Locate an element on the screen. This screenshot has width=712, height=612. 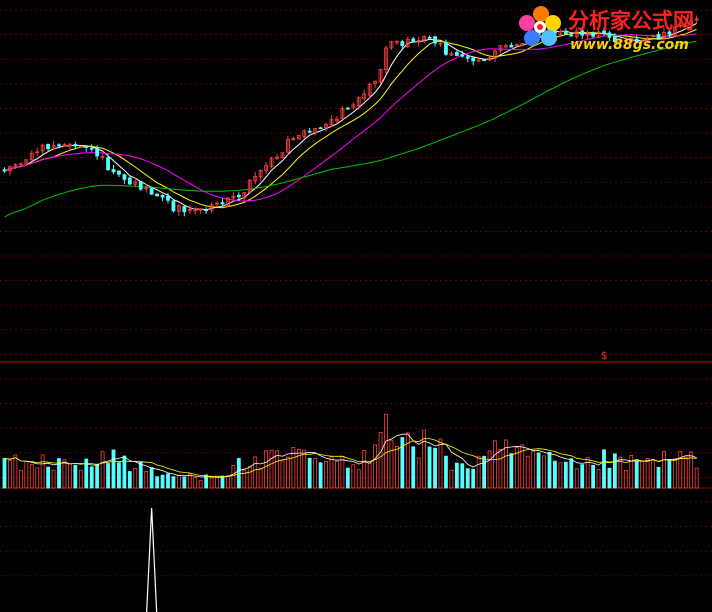
indicator-panel is located at coordinates (152, 559).